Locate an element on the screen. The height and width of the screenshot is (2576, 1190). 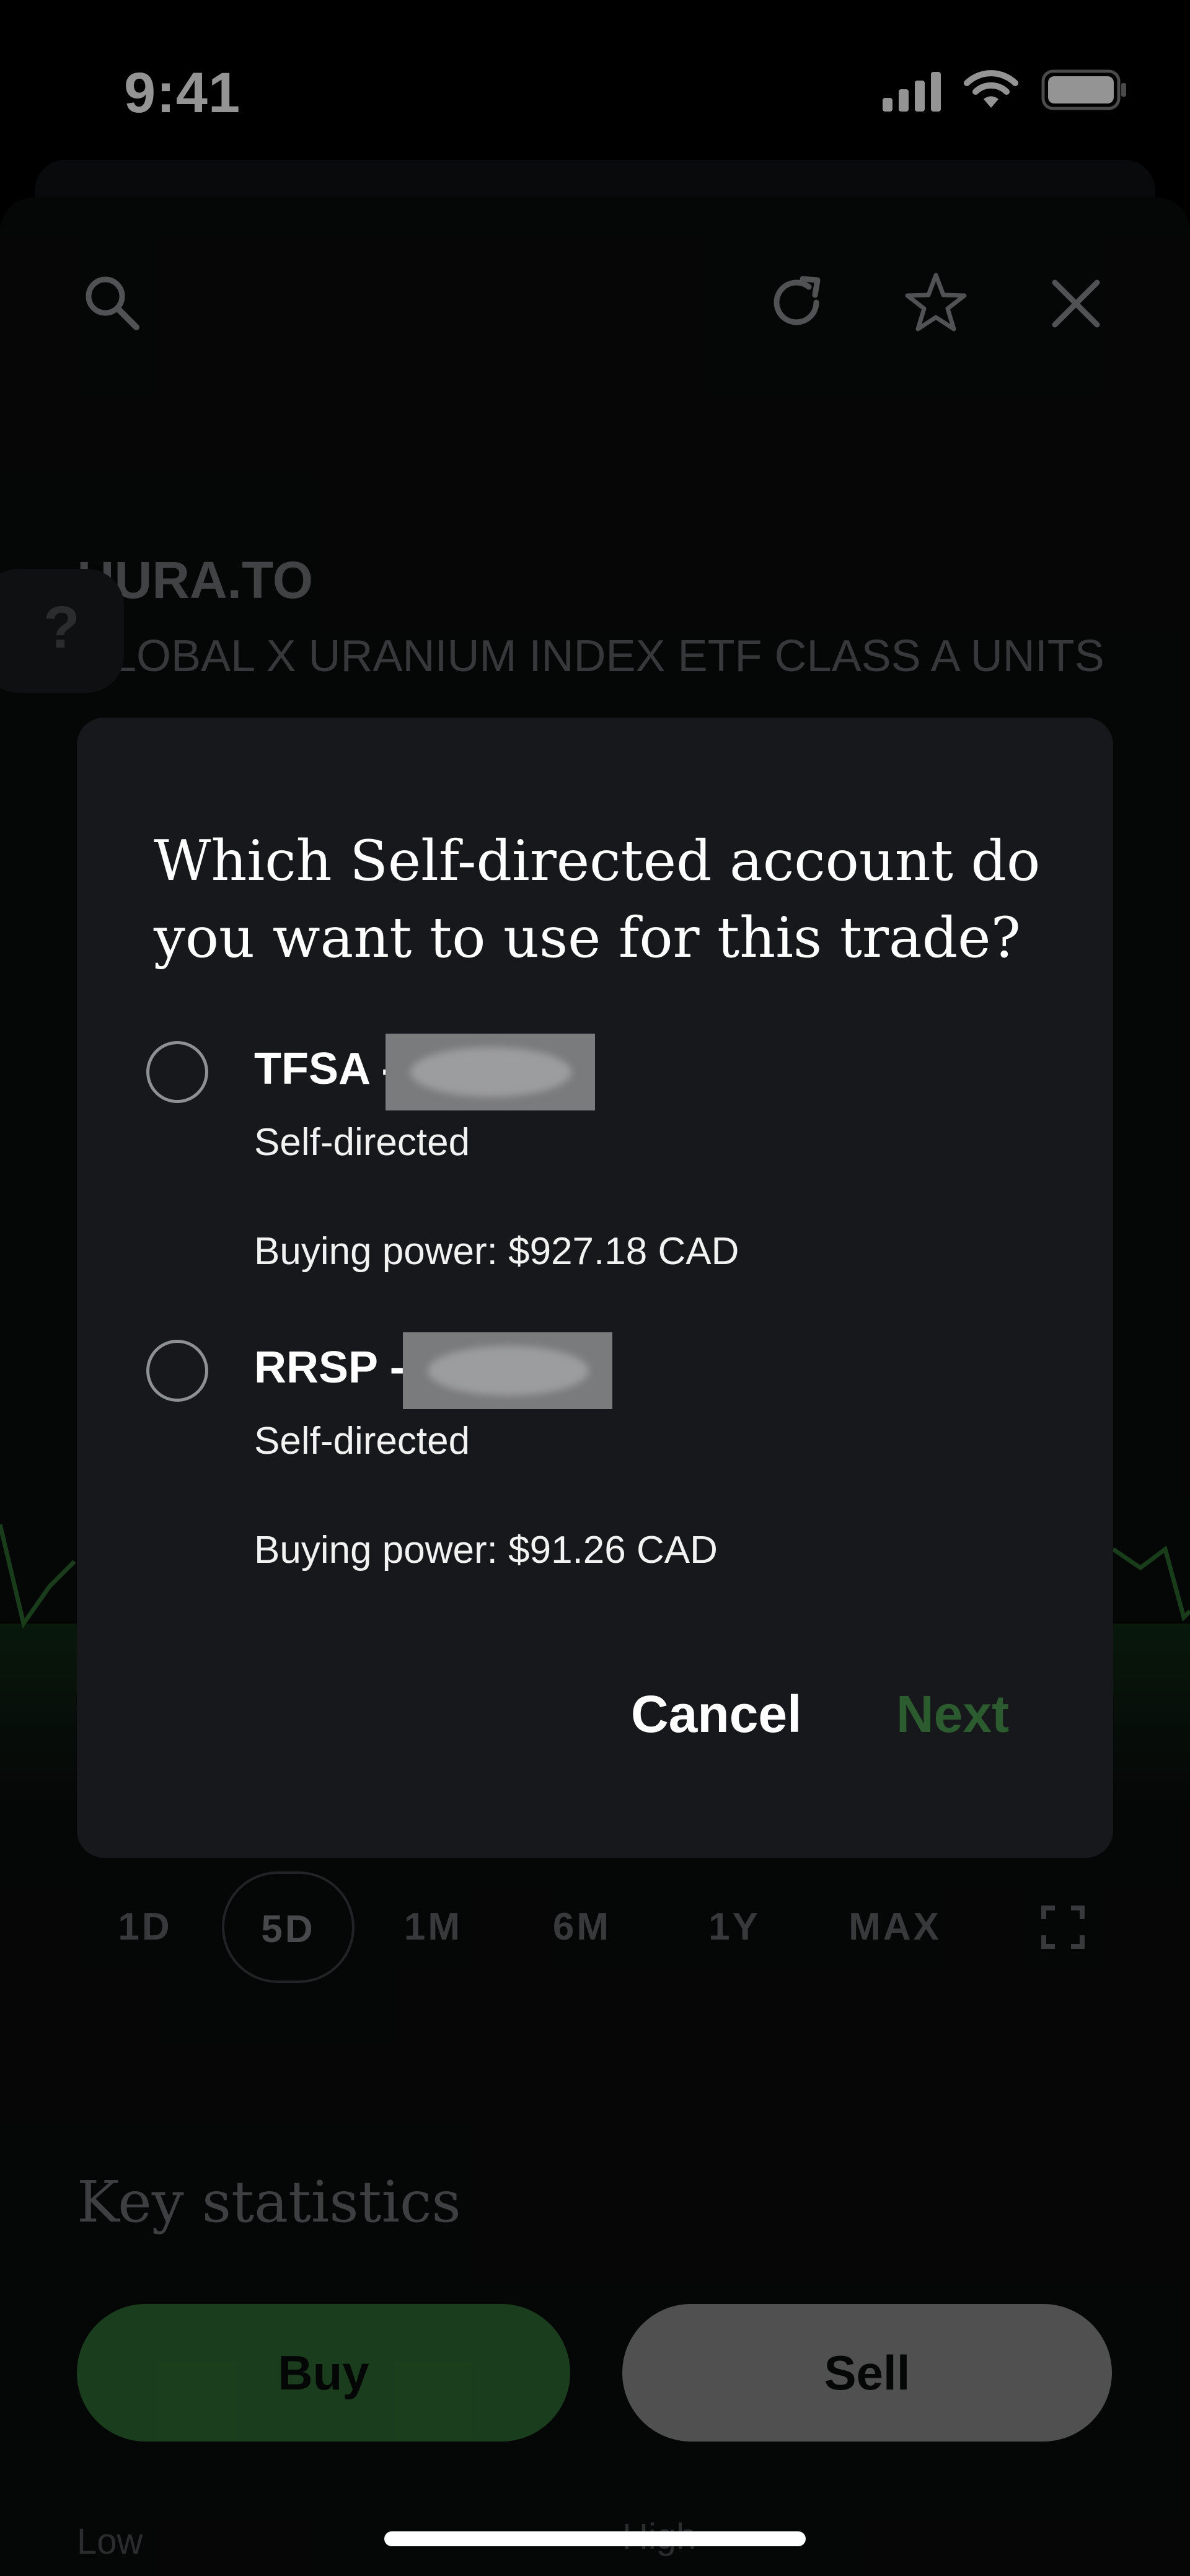
home-indicator is located at coordinates (595, 2538).